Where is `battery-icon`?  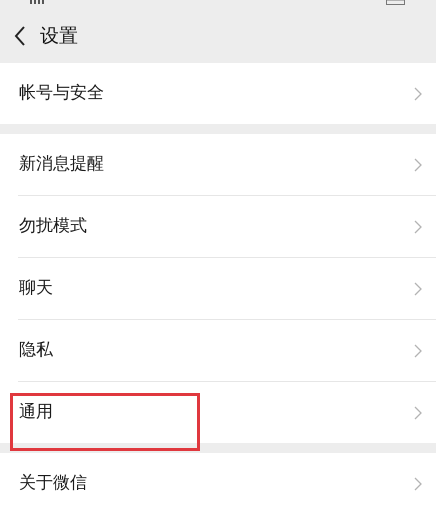
battery-icon is located at coordinates (396, 2).